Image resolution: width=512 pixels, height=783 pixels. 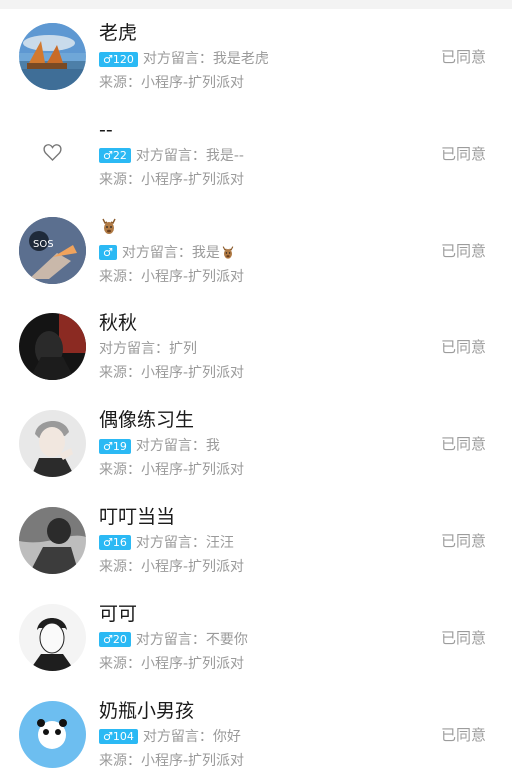 I want to click on gender-age-badge: ♂22, so click(x=115, y=156).